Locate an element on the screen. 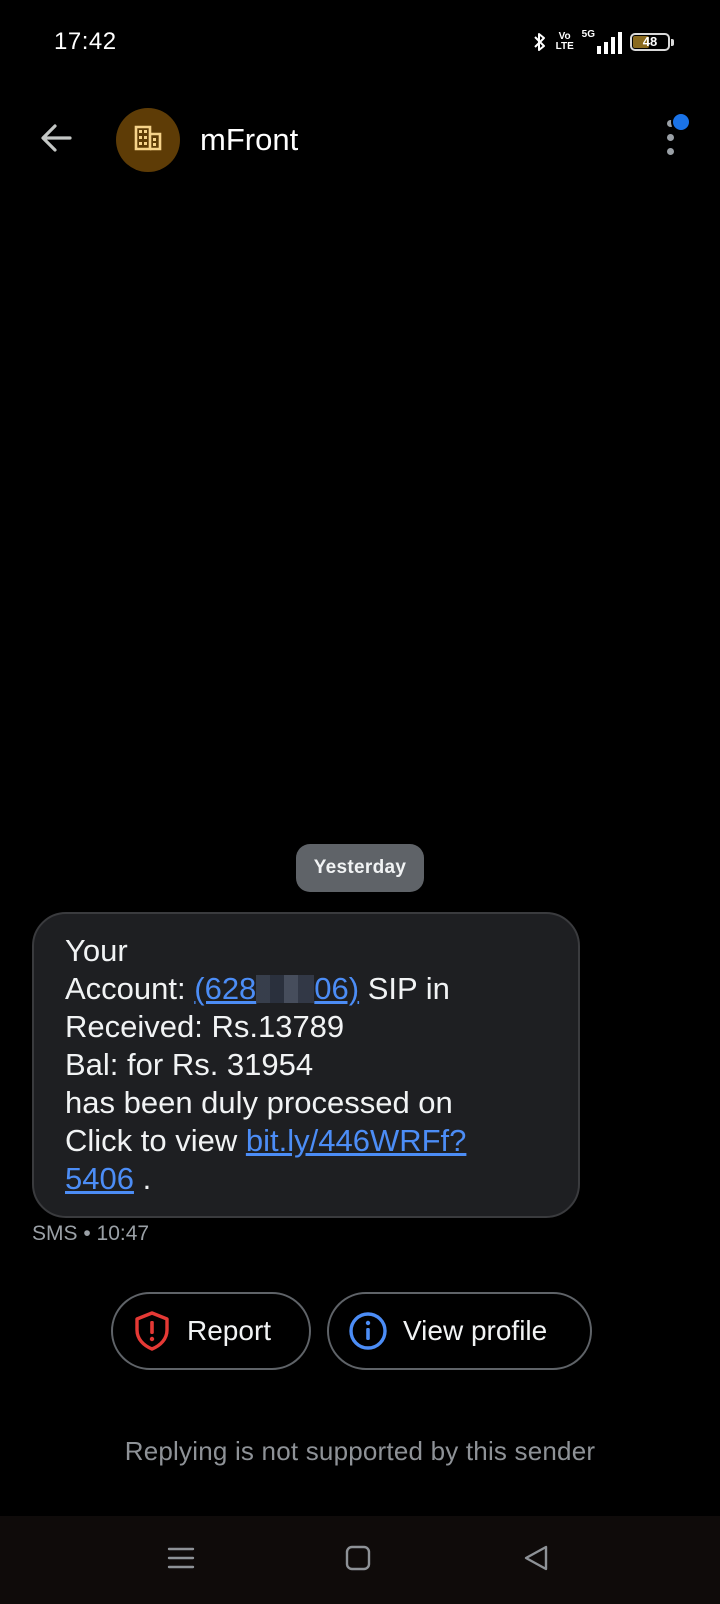 This screenshot has height=1604, width=720. sender-avatar is located at coordinates (148, 140).